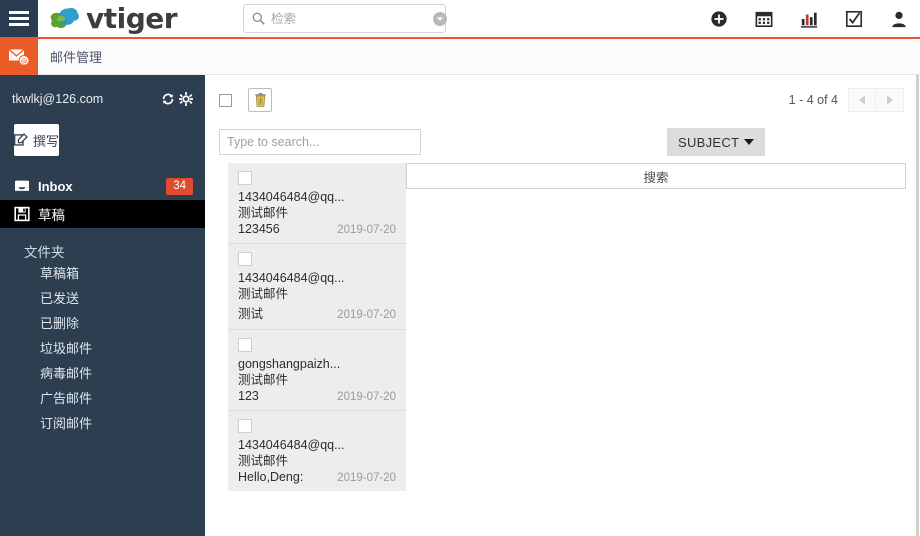 Image resolution: width=920 pixels, height=536 pixels. I want to click on vtiger-logo: vtiger, so click(113, 18).